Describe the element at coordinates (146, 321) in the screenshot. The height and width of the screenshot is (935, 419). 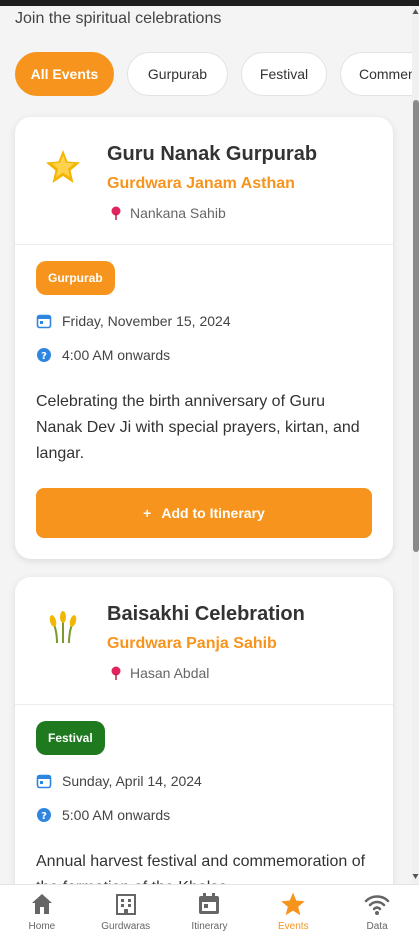
I see `event-date-label: Friday, November 15, 2024` at that location.